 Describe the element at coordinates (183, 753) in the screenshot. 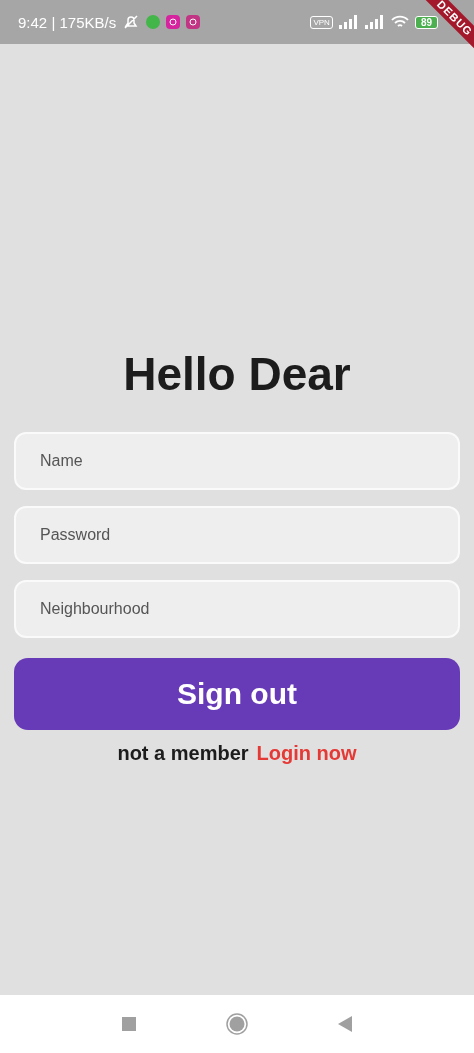

I see `footer-text: not a member` at that location.